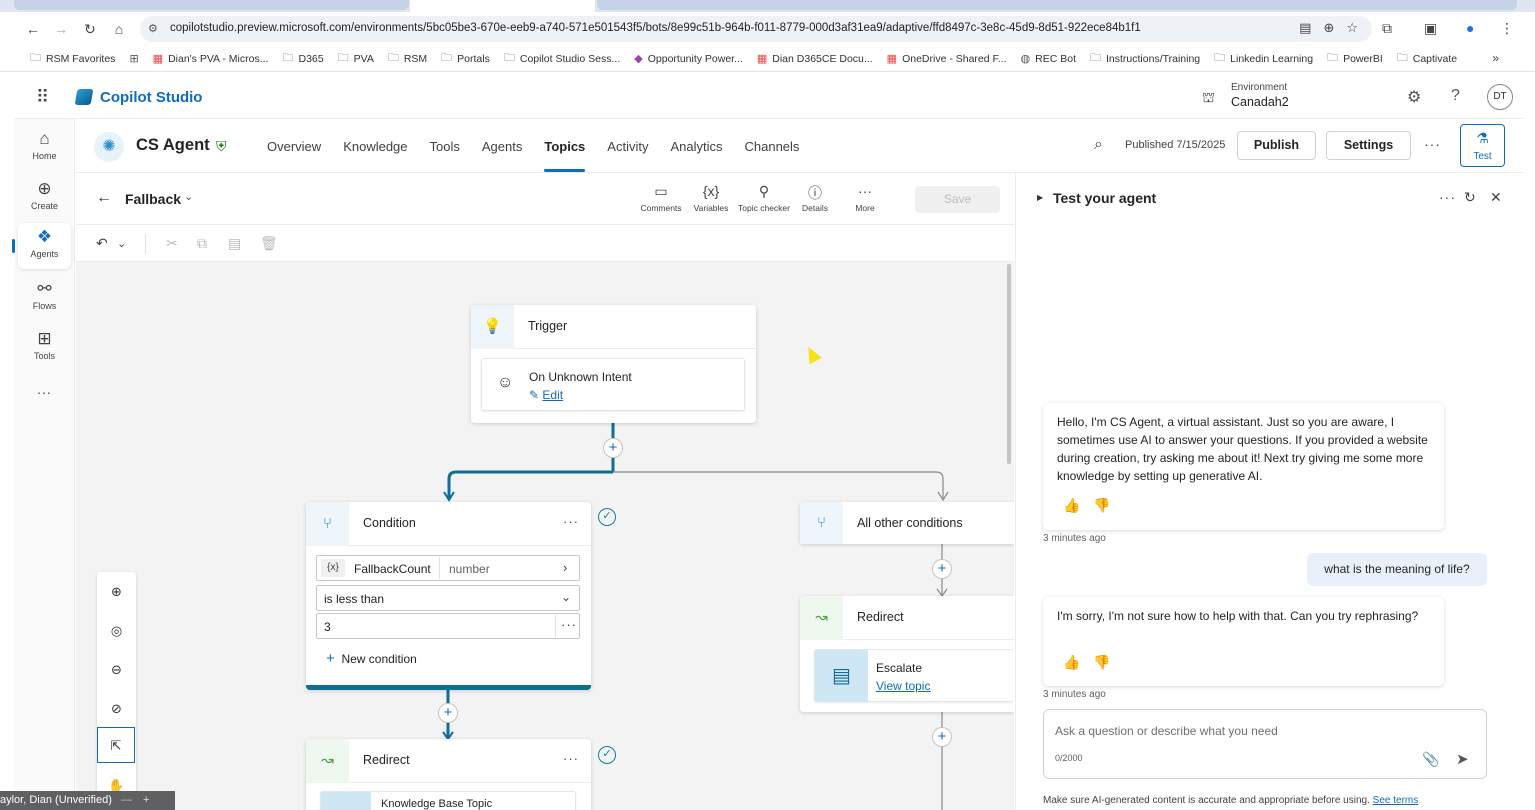  What do you see at coordinates (42, 97) in the screenshot?
I see `app-launcher-icon: ⠿` at bounding box center [42, 97].